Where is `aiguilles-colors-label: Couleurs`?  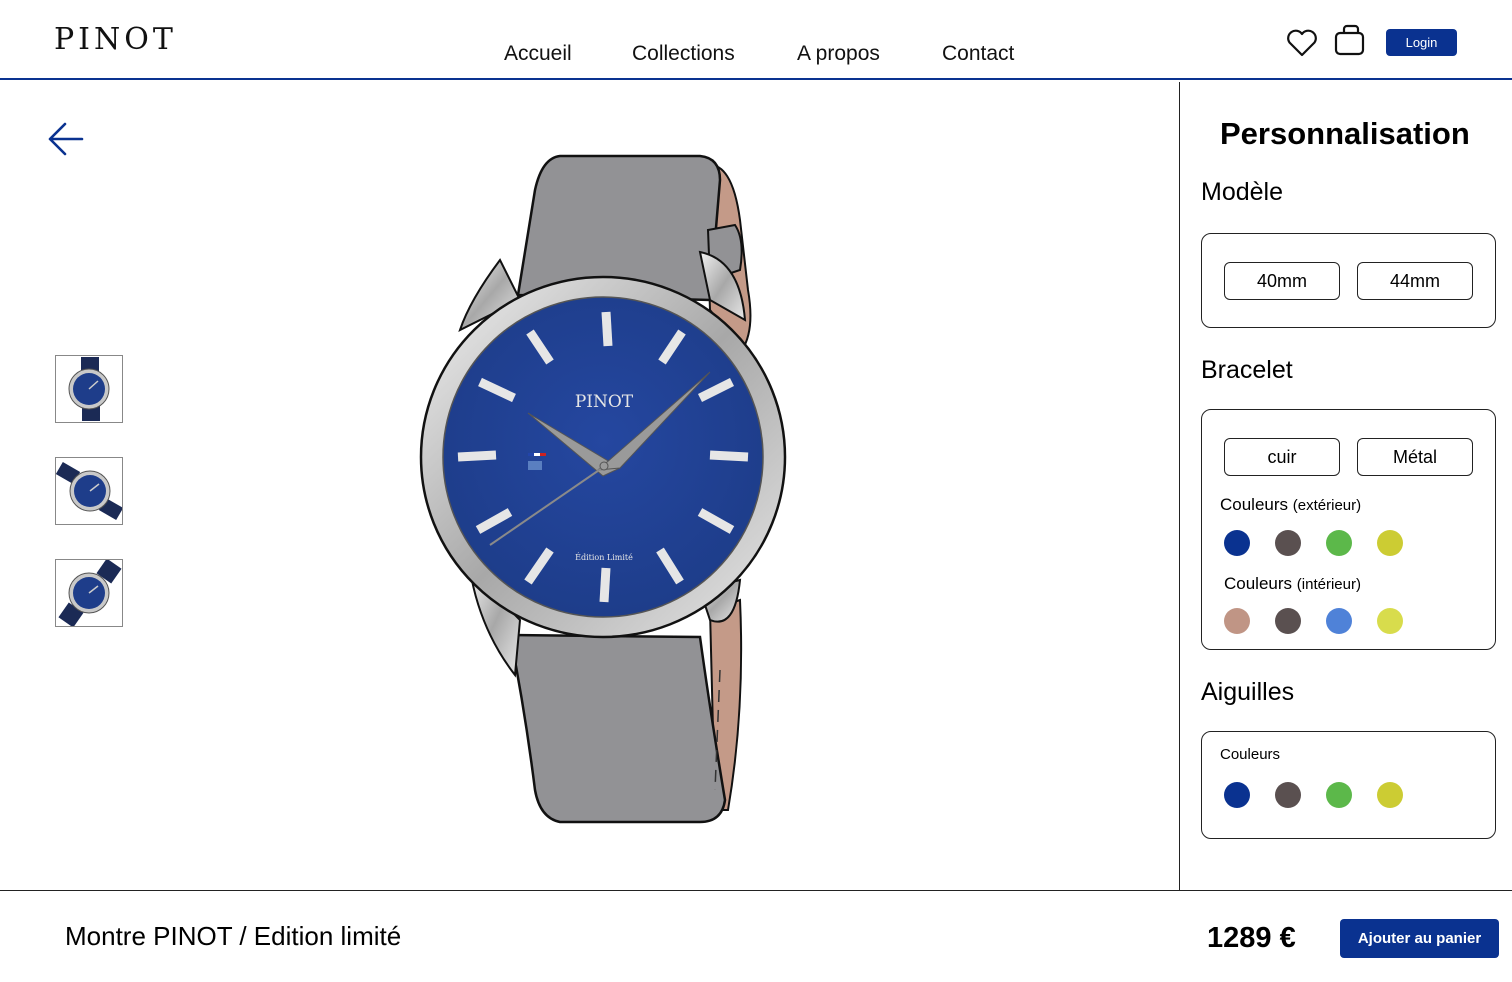
aiguilles-colors-label: Couleurs is located at coordinates (1250, 754).